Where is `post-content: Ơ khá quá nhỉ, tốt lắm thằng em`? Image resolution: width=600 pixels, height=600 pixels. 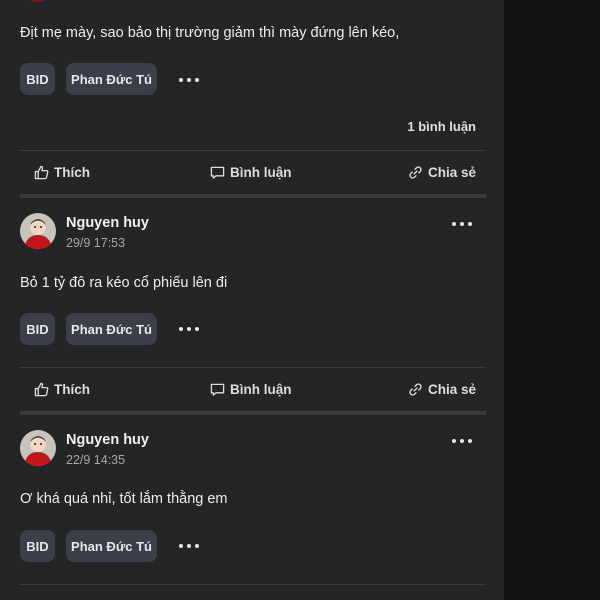
post-content: Ơ khá quá nhỉ, tốt lắm thằng em is located at coordinates (124, 499).